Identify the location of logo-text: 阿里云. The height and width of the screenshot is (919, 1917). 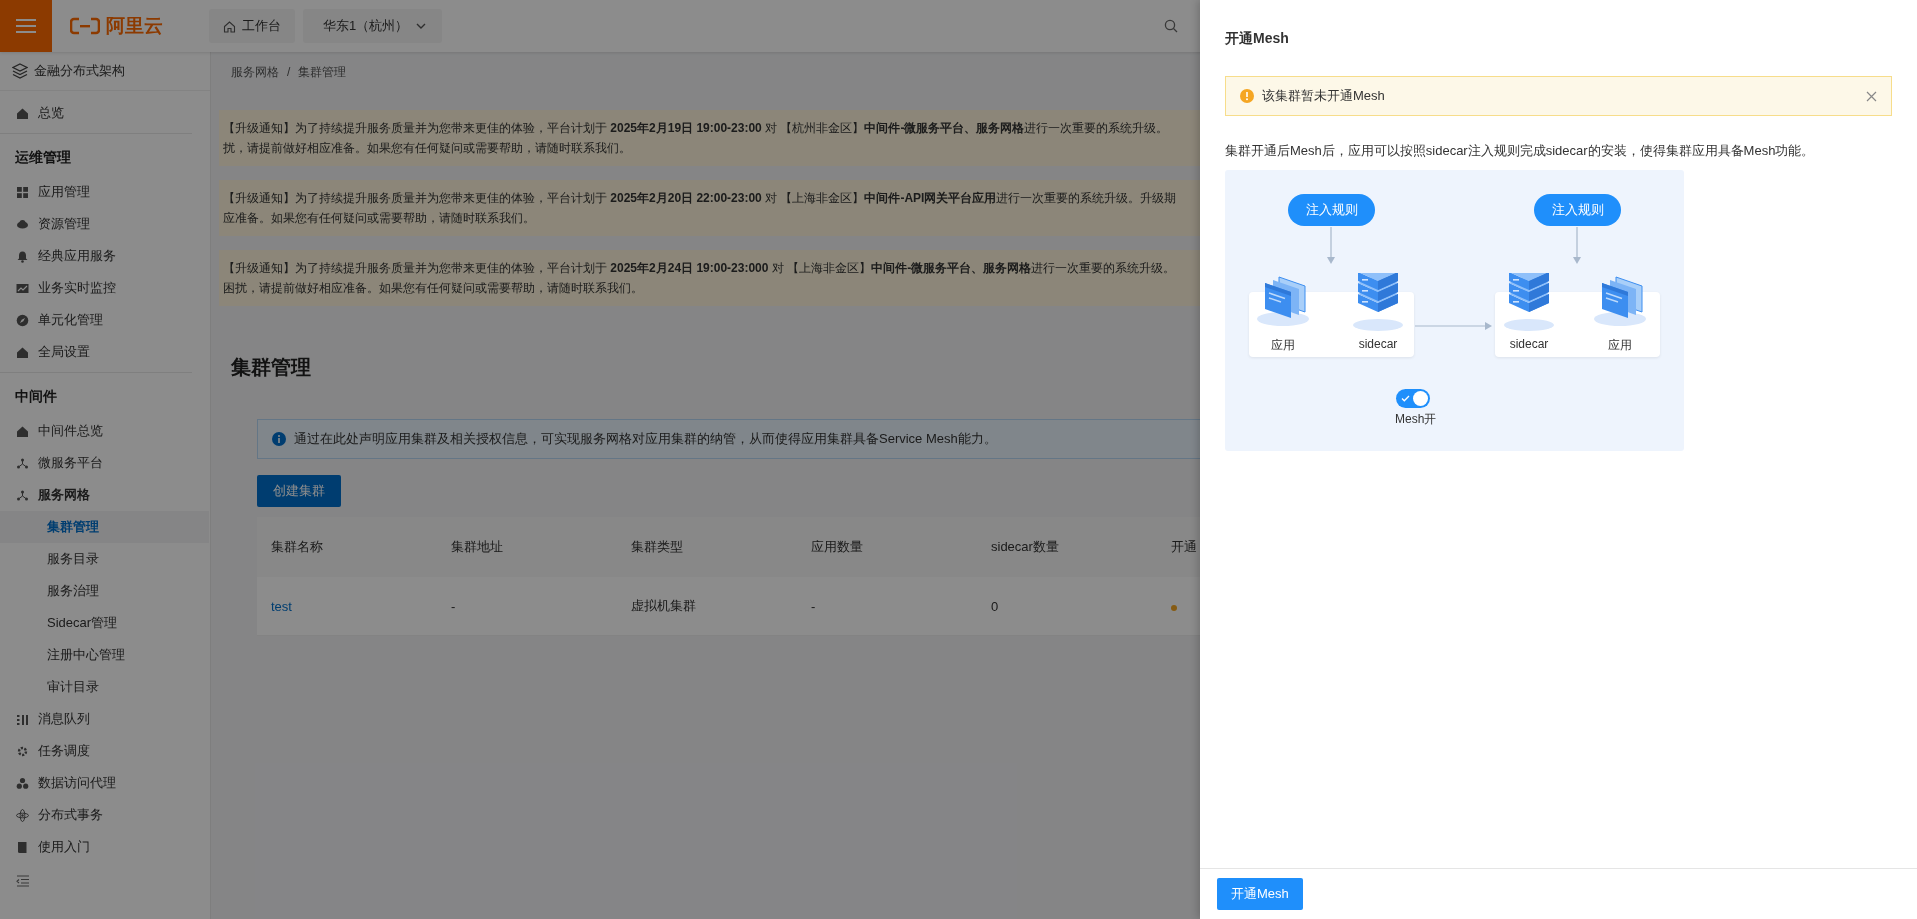
(134, 26).